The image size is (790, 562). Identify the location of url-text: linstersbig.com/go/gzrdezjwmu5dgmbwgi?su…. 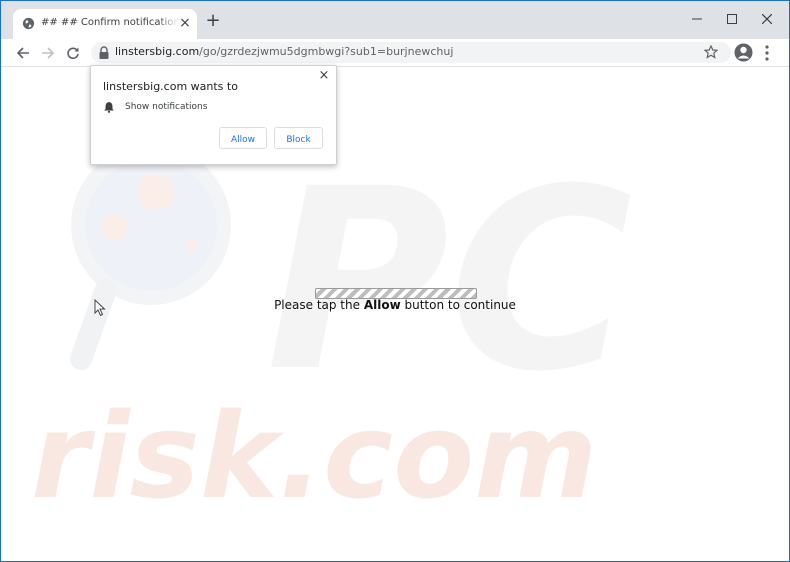
(284, 51).